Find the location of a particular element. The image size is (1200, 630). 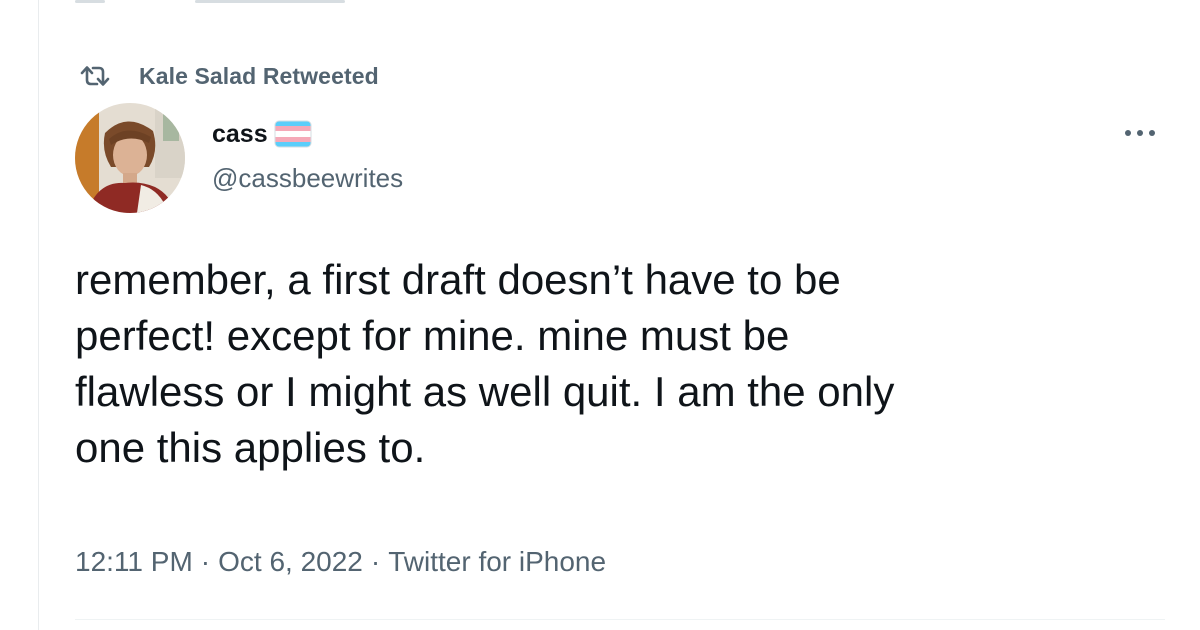

avatar is located at coordinates (130, 158).